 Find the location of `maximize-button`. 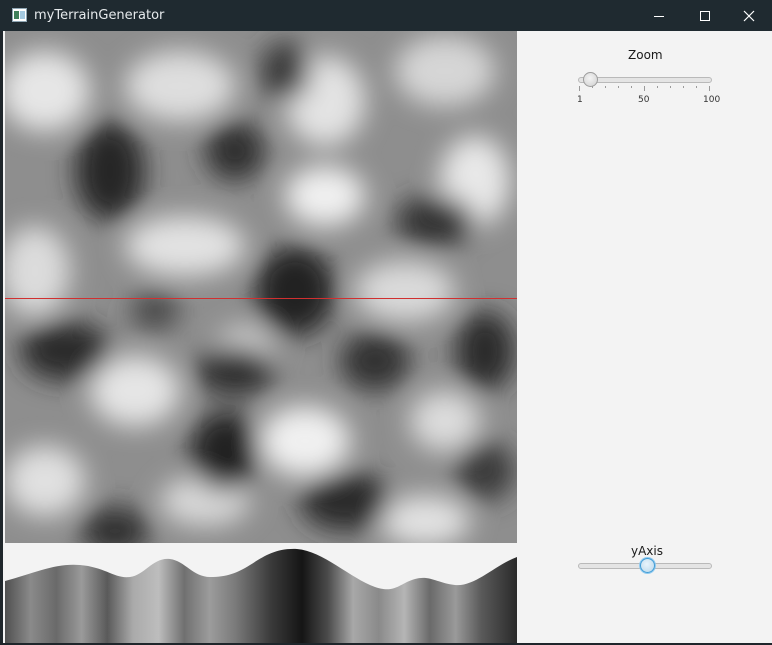

maximize-button is located at coordinates (705, 15).